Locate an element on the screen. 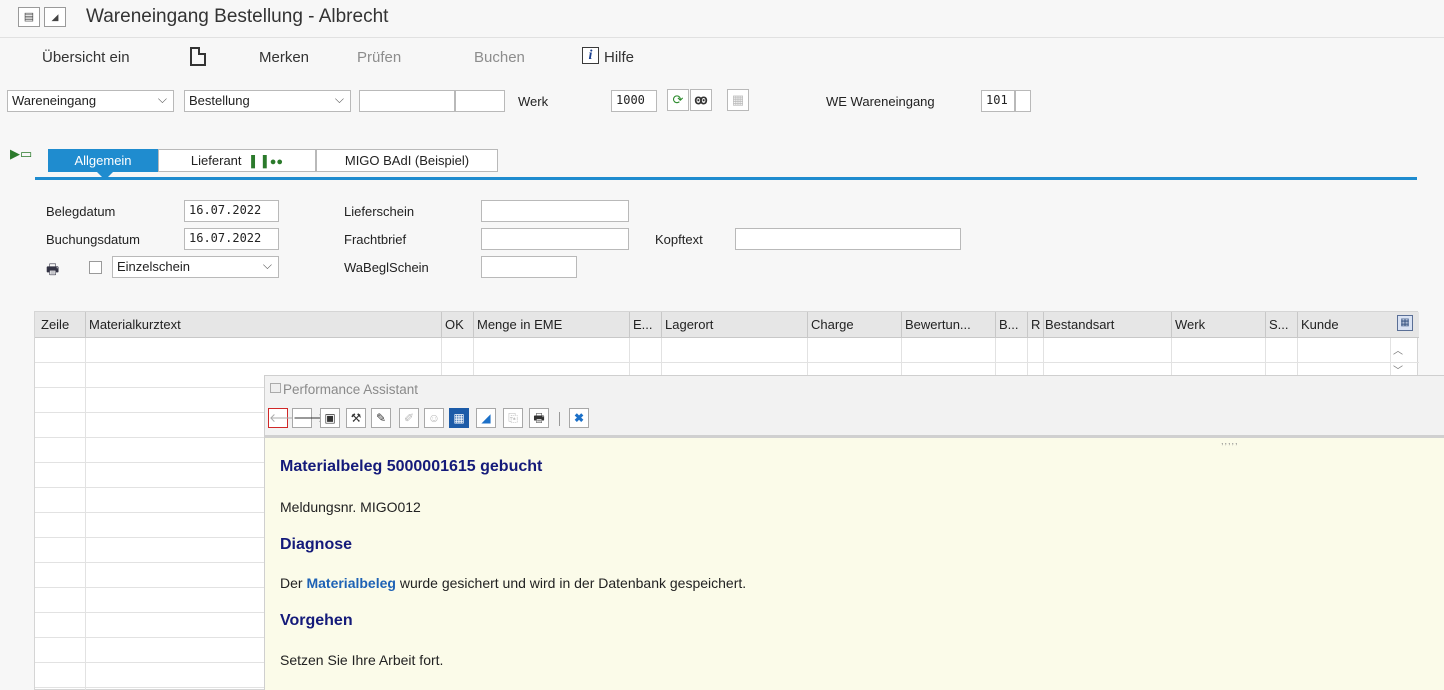  tab-allgemein: Allgemein is located at coordinates (103, 160).